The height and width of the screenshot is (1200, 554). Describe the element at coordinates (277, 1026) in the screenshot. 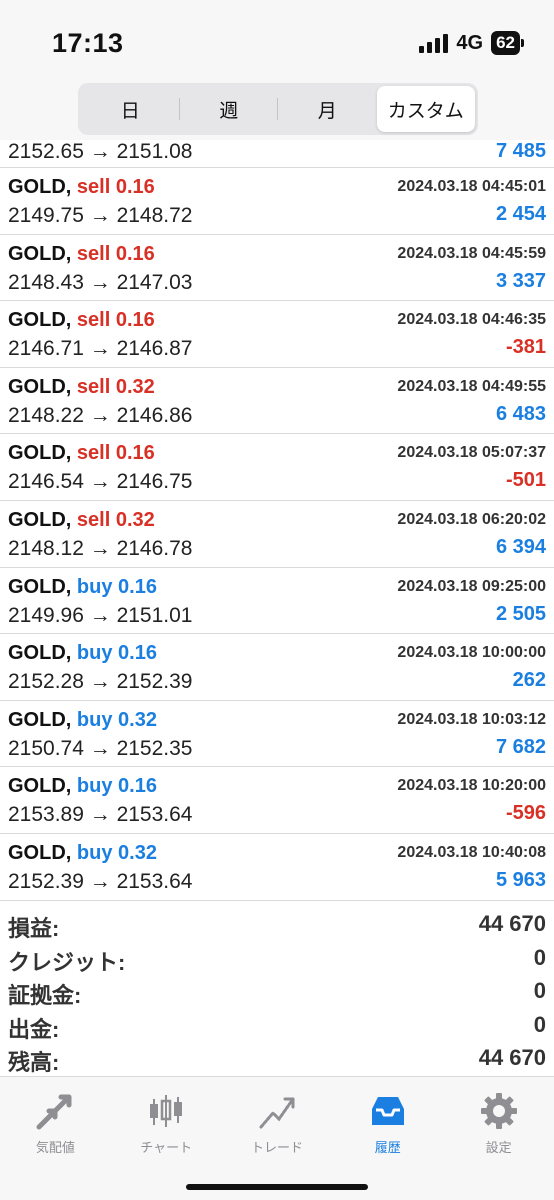

I see `summary-withdrawal-row: 出金: 0` at that location.